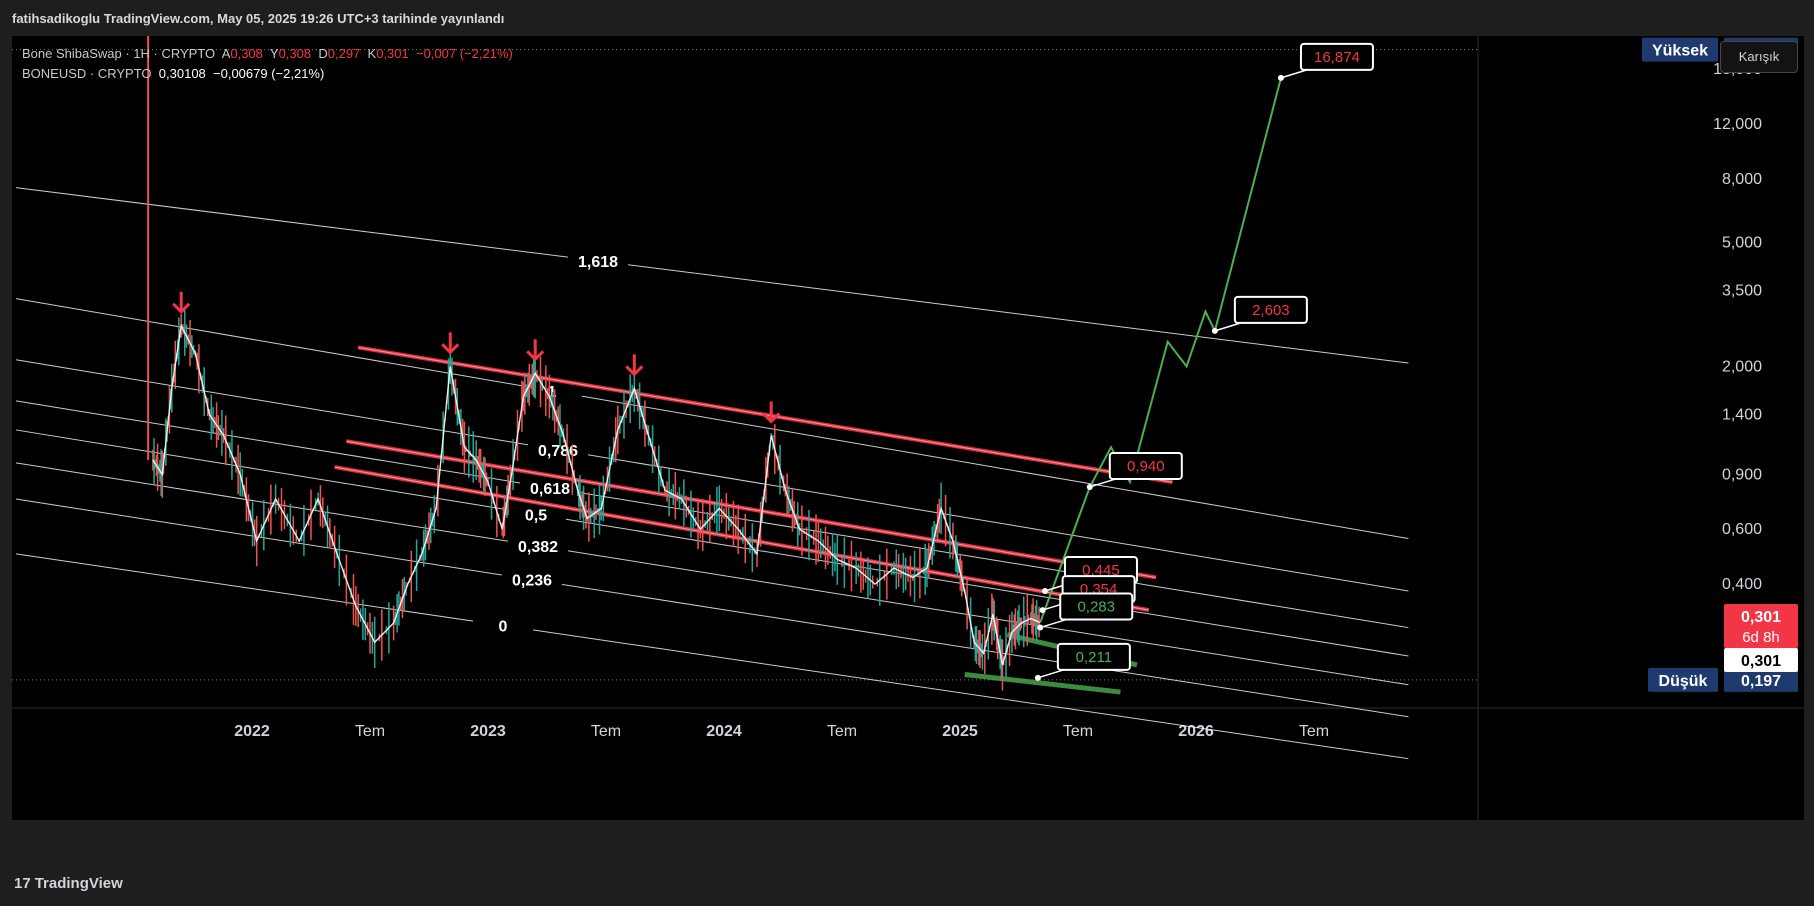 The height and width of the screenshot is (906, 1814). I want to click on y-tick-label: 0,400, so click(1742, 584).